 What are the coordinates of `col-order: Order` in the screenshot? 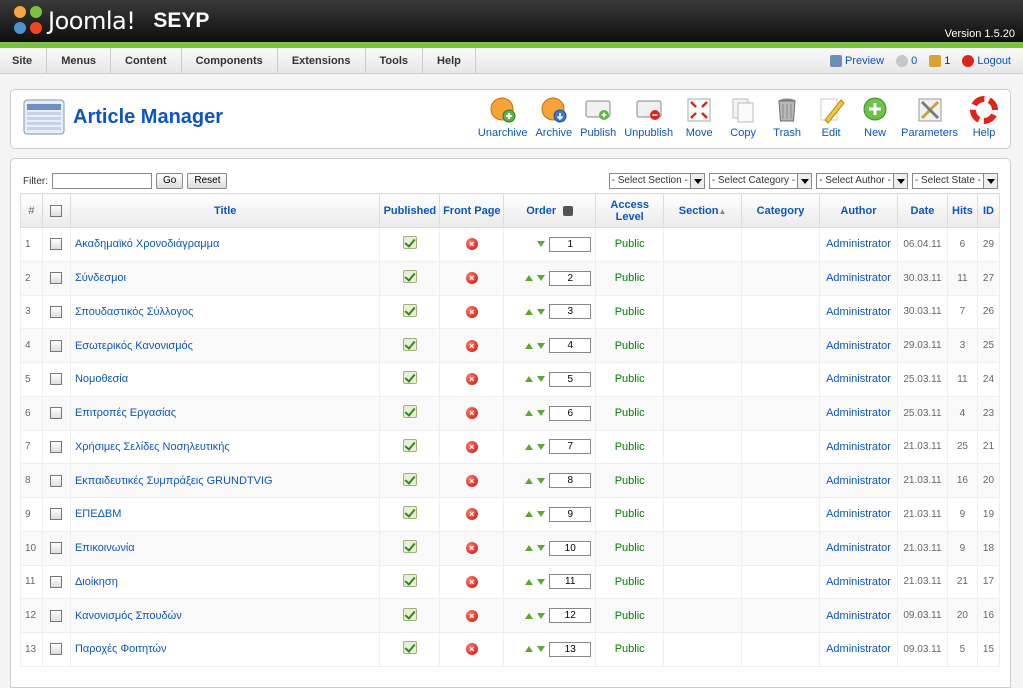 It's located at (550, 210).